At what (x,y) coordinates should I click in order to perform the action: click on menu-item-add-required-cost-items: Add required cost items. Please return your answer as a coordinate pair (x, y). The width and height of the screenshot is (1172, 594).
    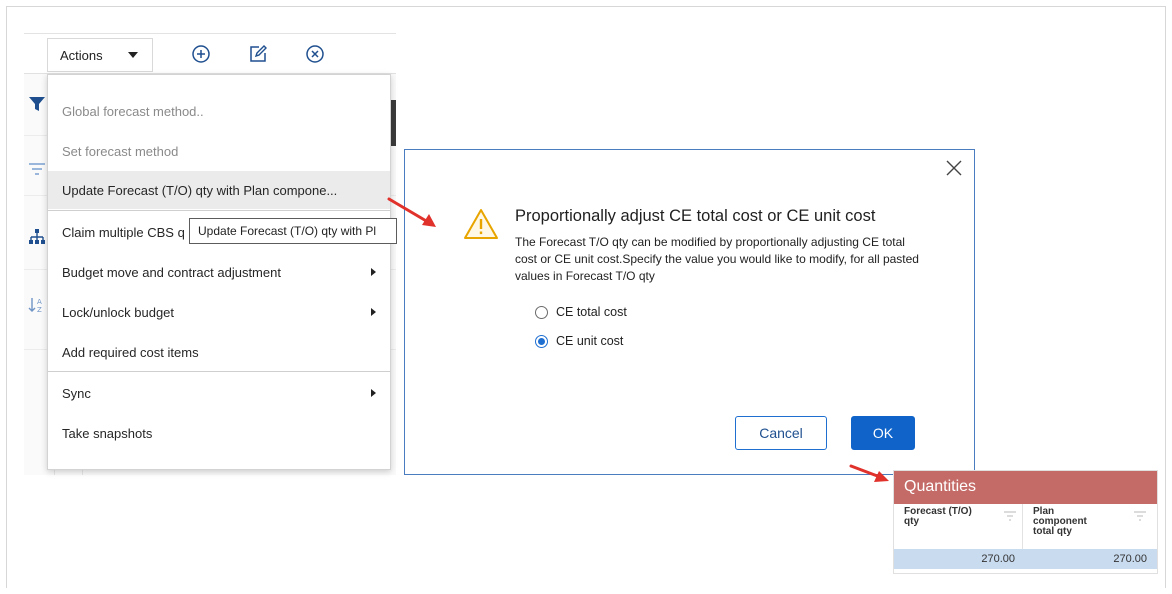
    Looking at the image, I should click on (219, 352).